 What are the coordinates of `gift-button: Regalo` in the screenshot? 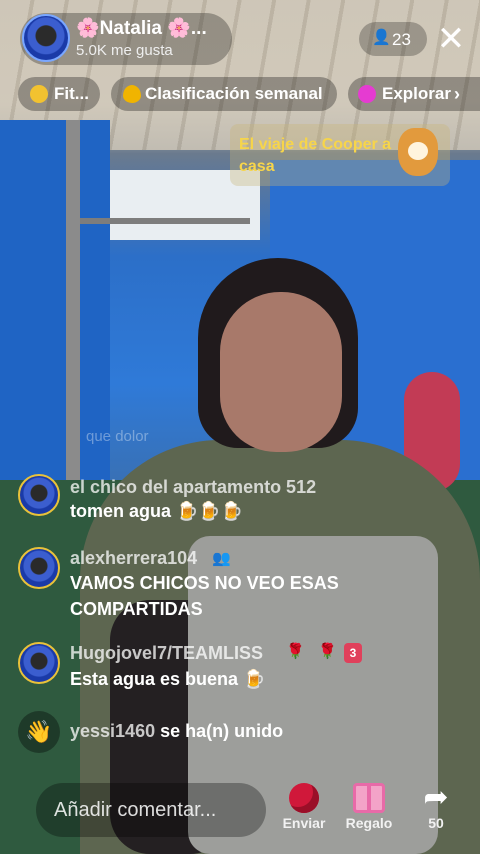 It's located at (369, 807).